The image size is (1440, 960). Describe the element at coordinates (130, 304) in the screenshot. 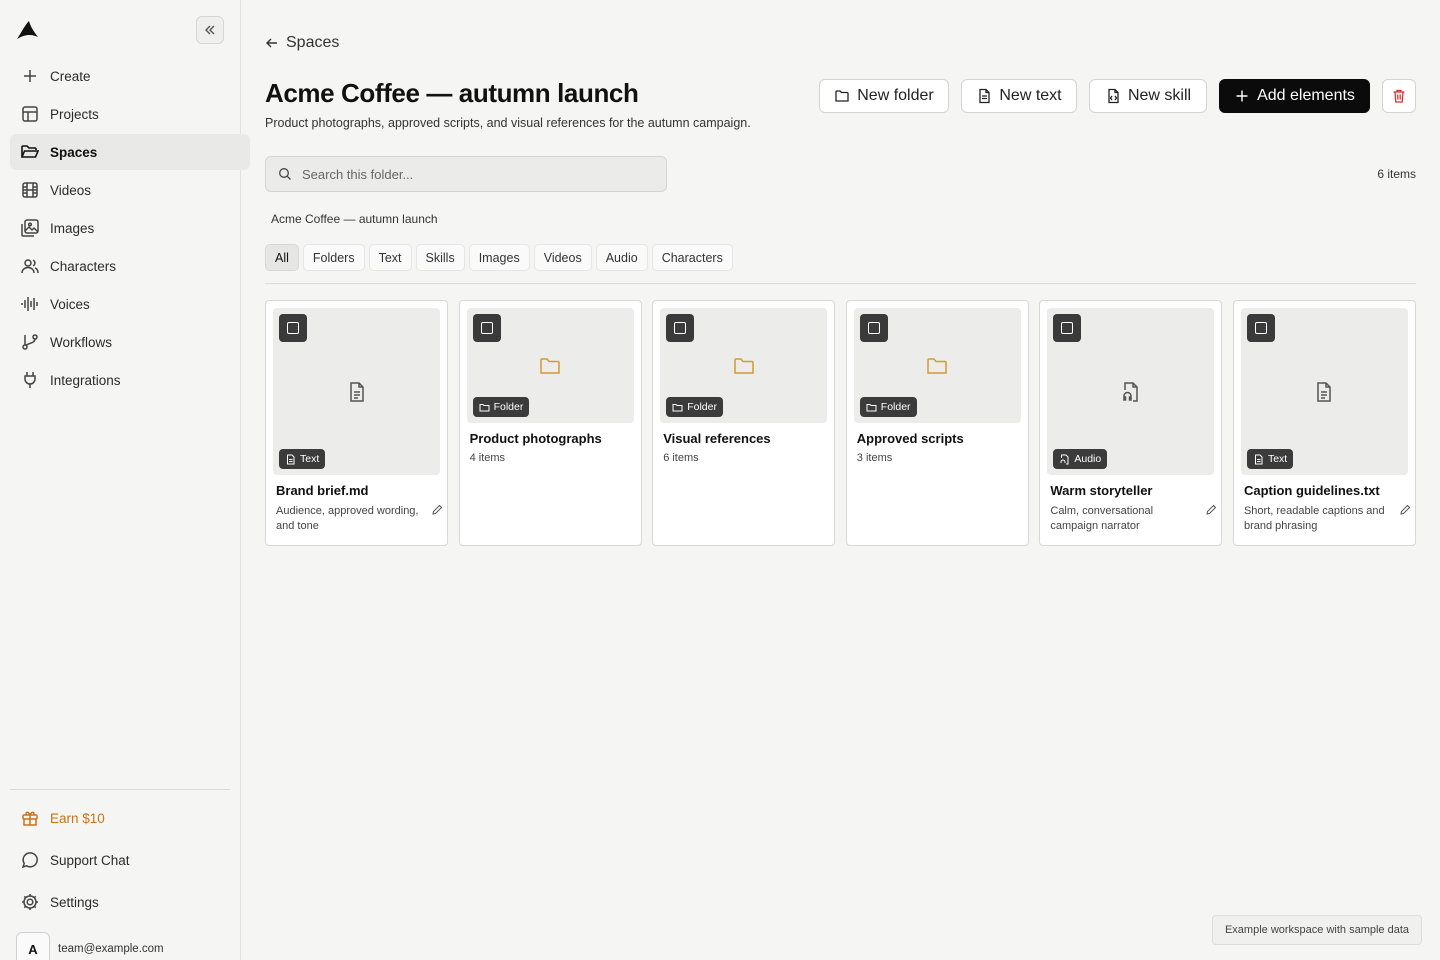

I see `sidebar-item-voices: Voices` at that location.